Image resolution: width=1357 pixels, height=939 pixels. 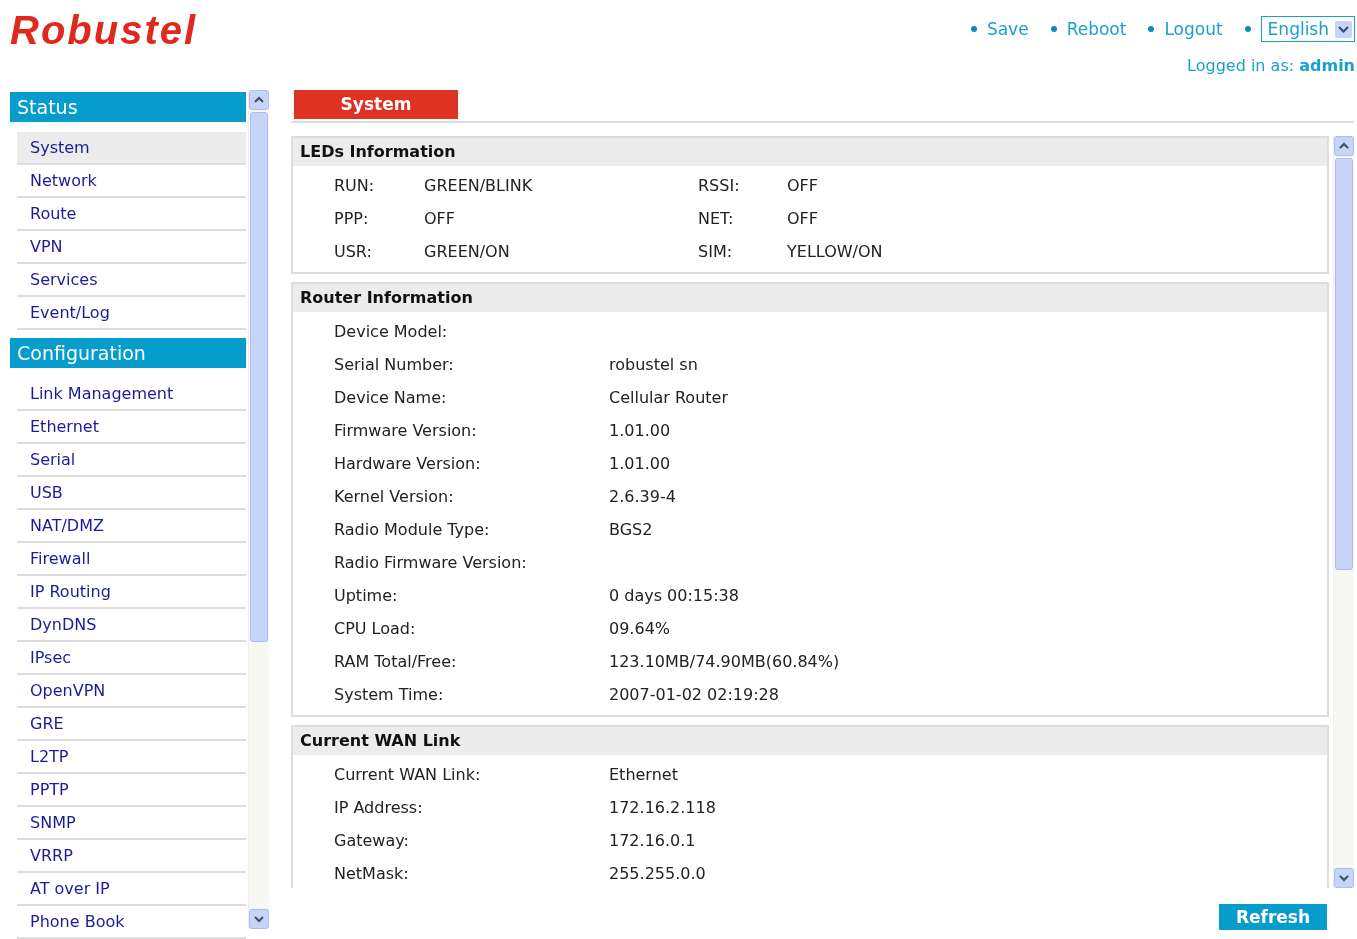 I want to click on sidebar-item: NAT/DMZ, so click(x=131, y=526).